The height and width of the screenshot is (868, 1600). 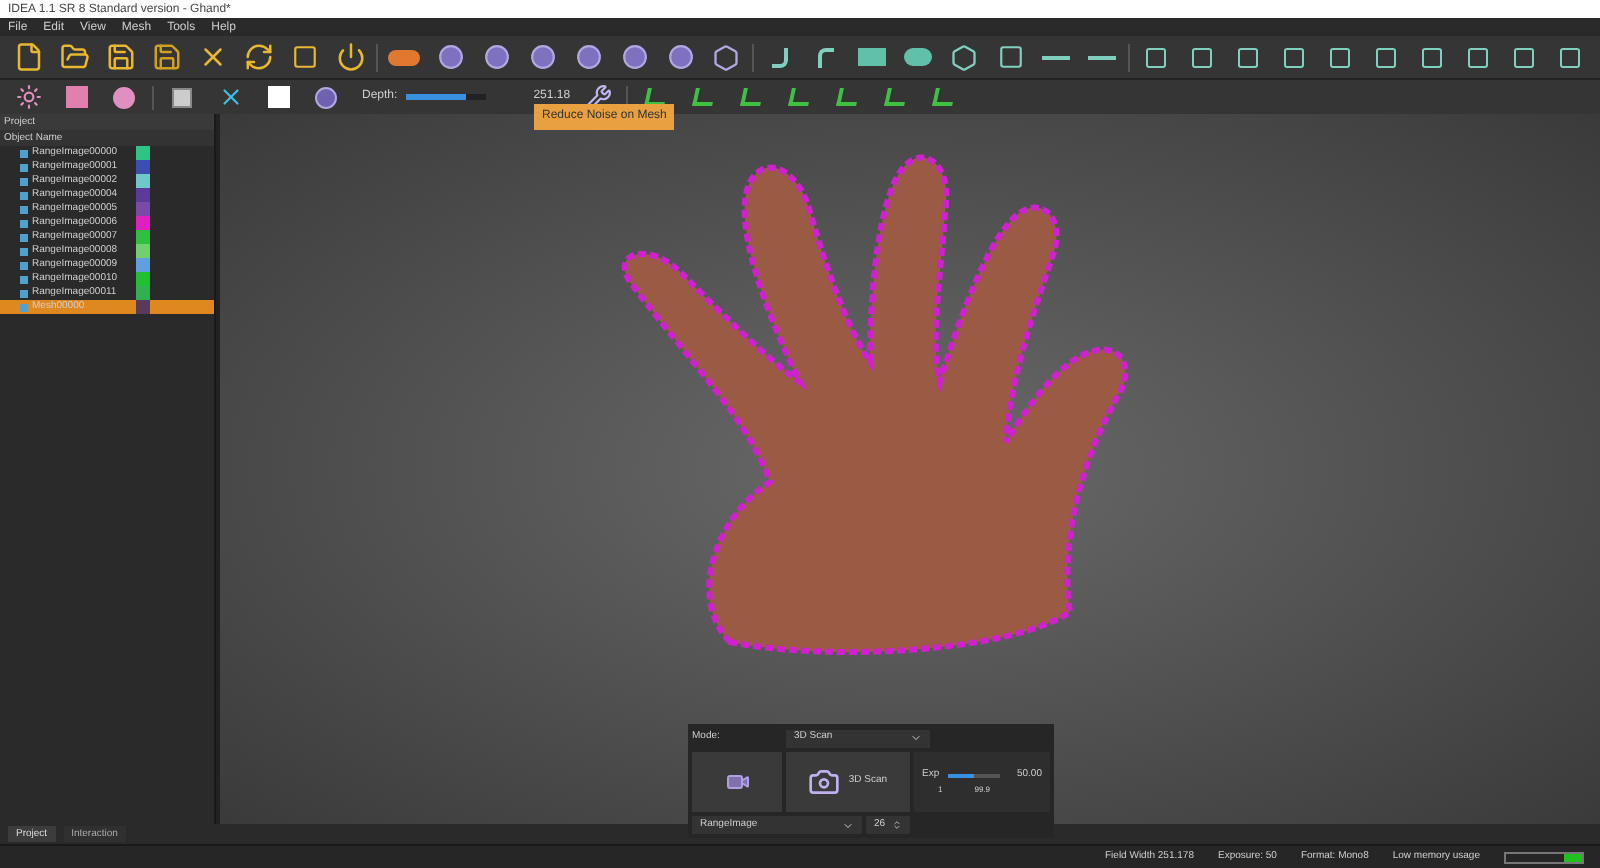 I want to click on spinner-arrows-icon, so click(x=897, y=825).